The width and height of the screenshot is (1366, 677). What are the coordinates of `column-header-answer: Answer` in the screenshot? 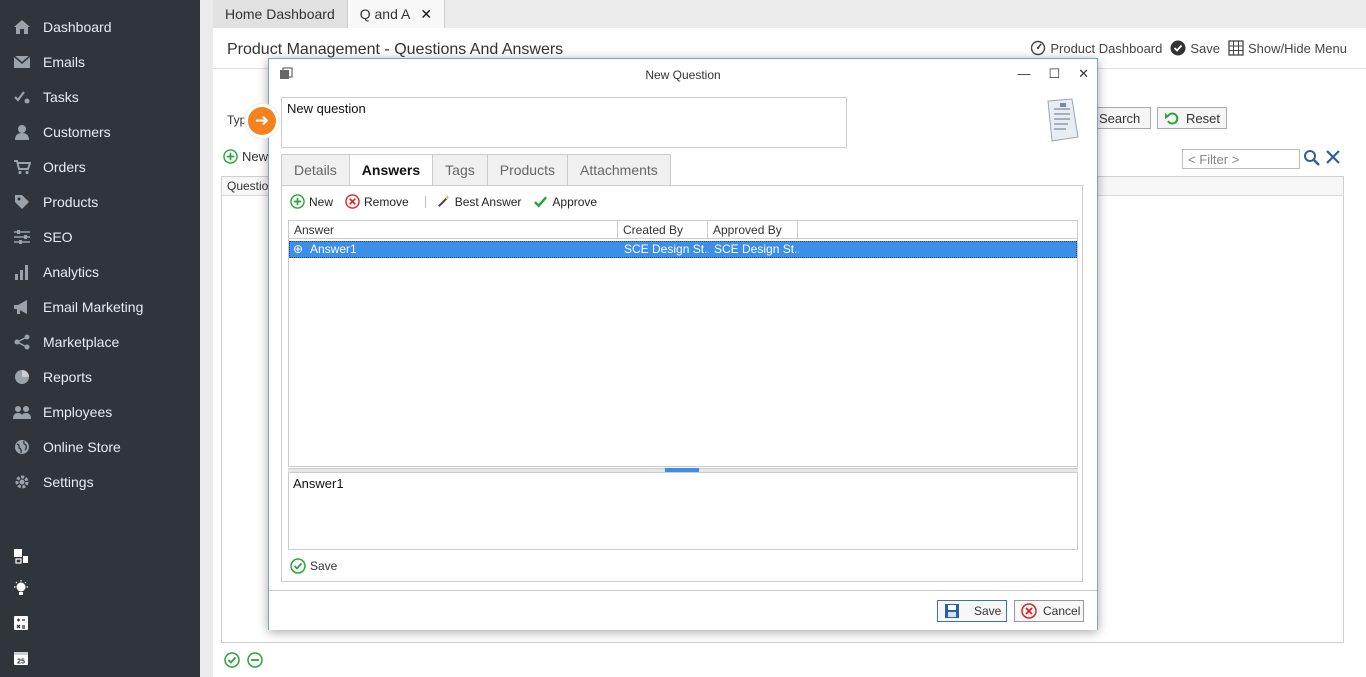 It's located at (453, 230).